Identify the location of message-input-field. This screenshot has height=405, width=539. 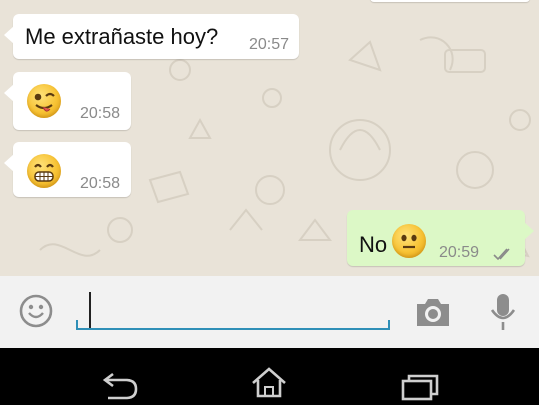
(233, 305).